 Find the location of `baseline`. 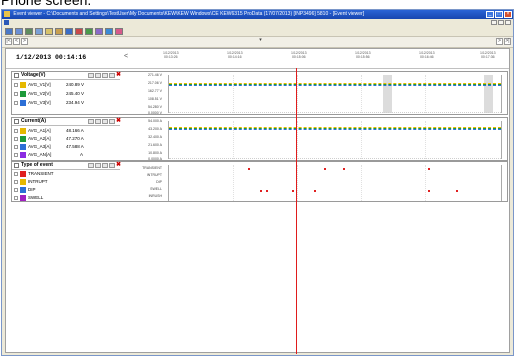

baseline is located at coordinates (335, 158).